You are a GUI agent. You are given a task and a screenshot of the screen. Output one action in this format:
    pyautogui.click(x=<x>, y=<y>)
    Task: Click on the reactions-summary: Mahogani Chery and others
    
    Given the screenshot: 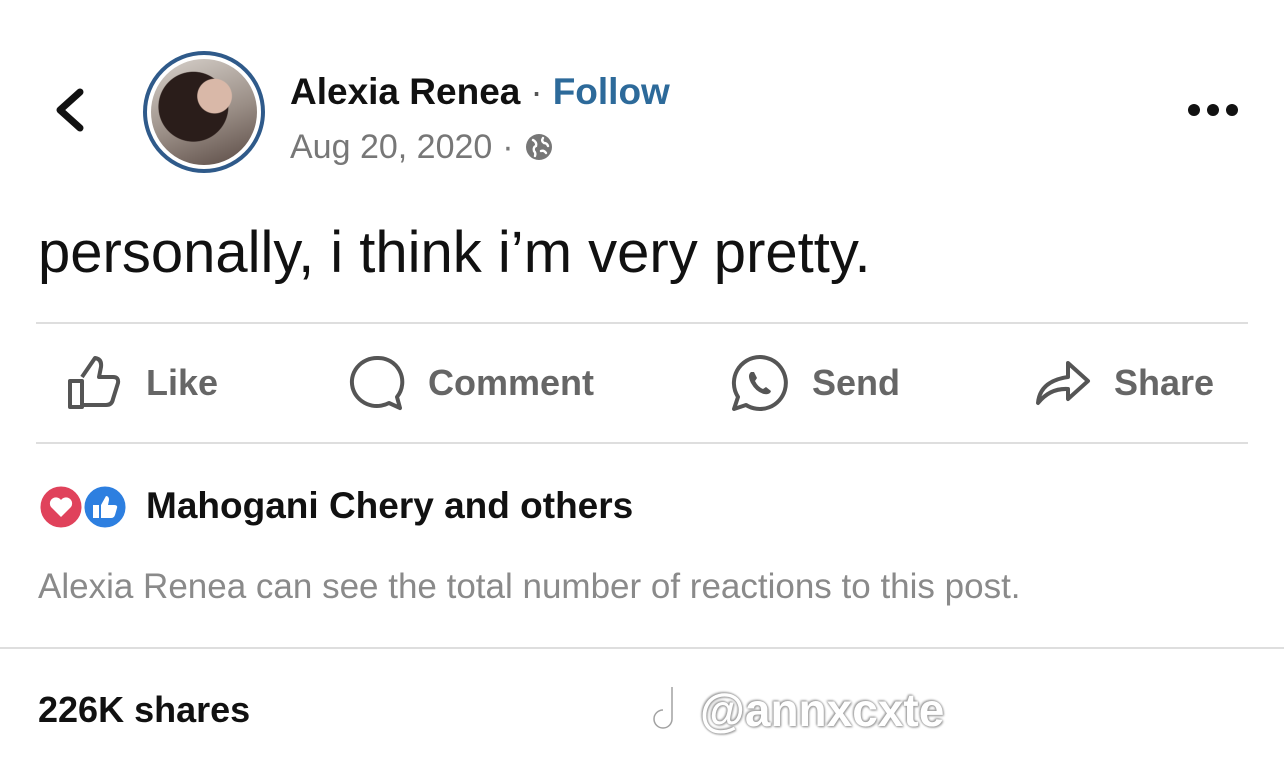 What is the action you would take?
    pyautogui.click(x=334, y=506)
    